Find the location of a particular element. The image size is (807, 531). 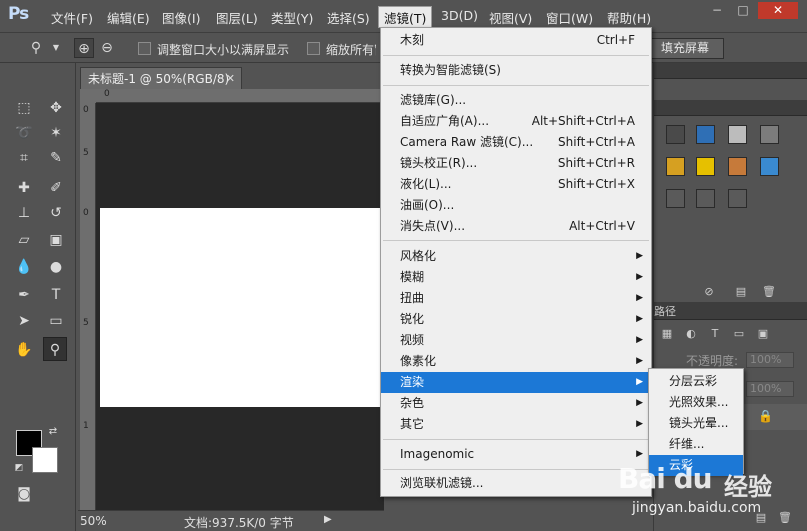

zoom-all-checkbox is located at coordinates (313, 48).